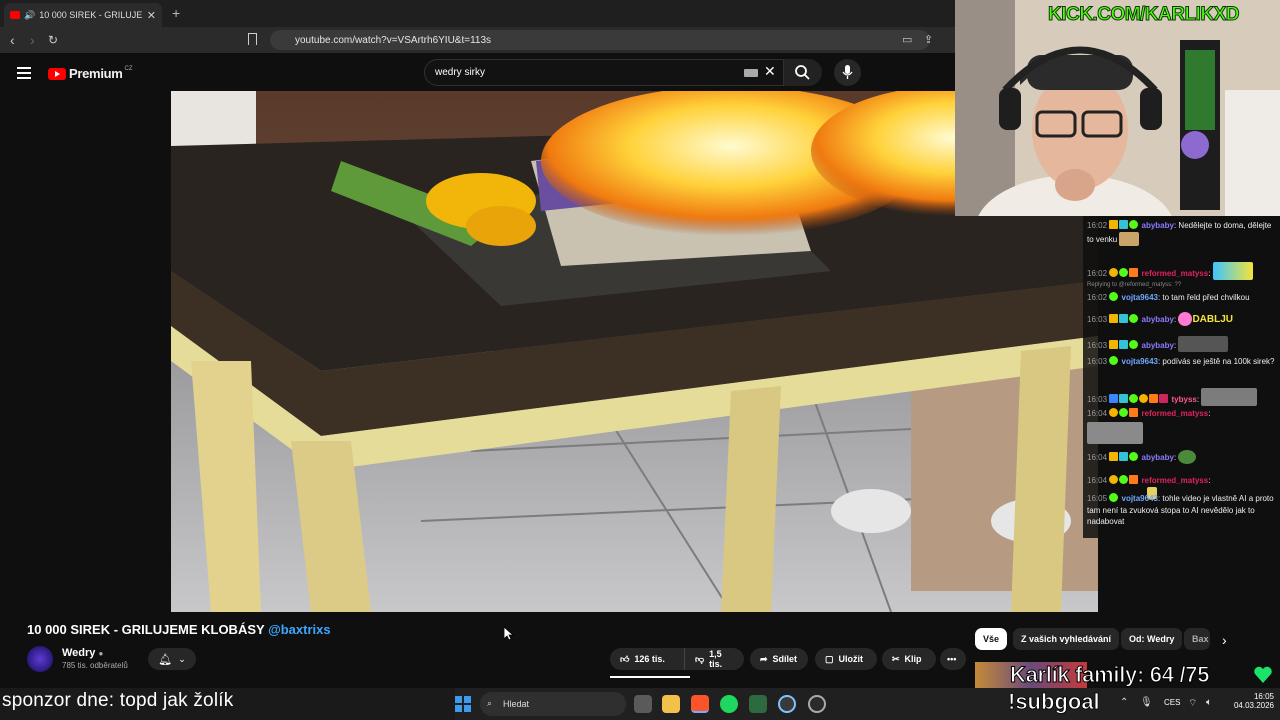 Image resolution: width=1280 pixels, height=720 pixels. Describe the element at coordinates (604, 72) in the screenshot. I see `search-input: wedry sirky` at that location.